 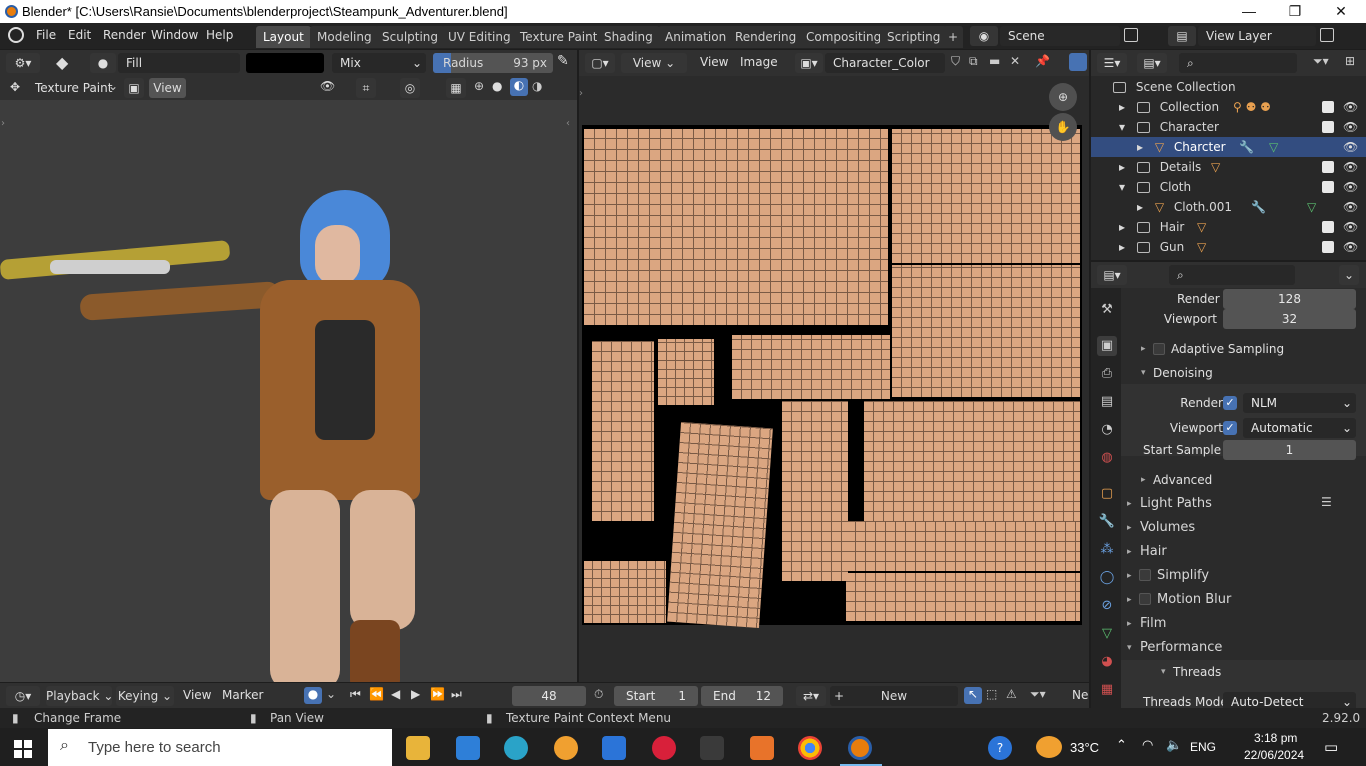 What do you see at coordinates (16, 35) in the screenshot?
I see `blender-menu-icon` at bounding box center [16, 35].